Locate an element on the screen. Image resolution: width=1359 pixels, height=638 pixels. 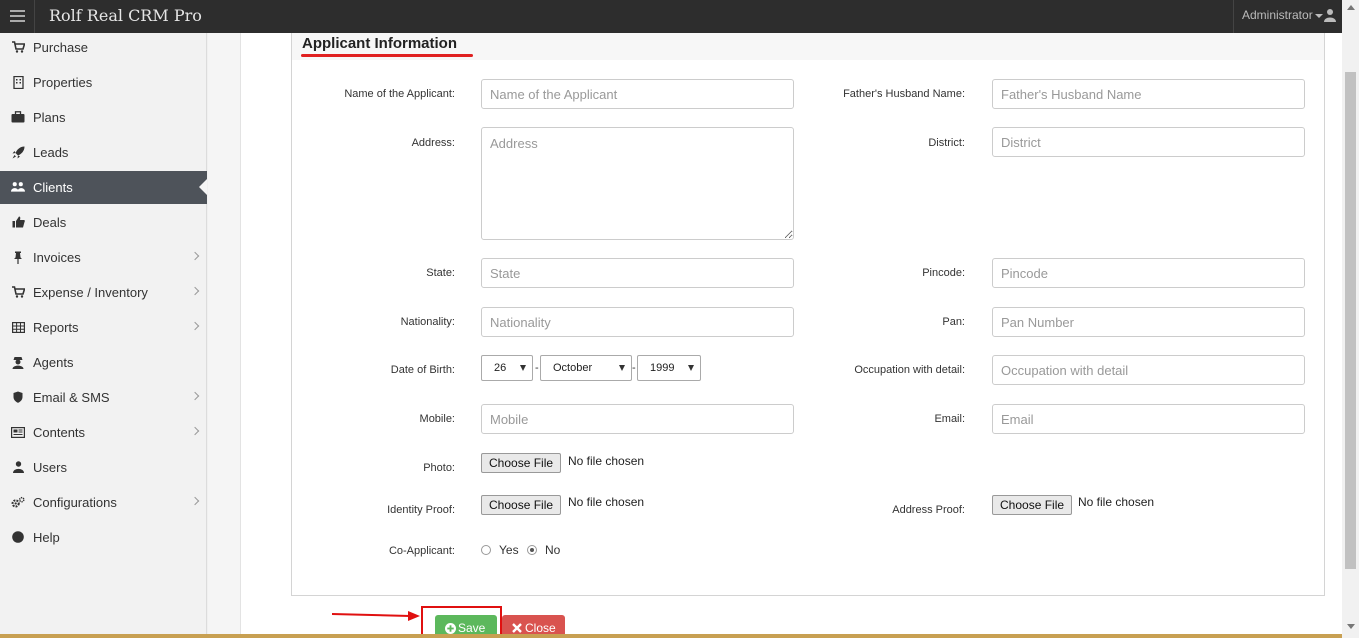
sidebar-item-label: Deals is located at coordinates (50, 222).